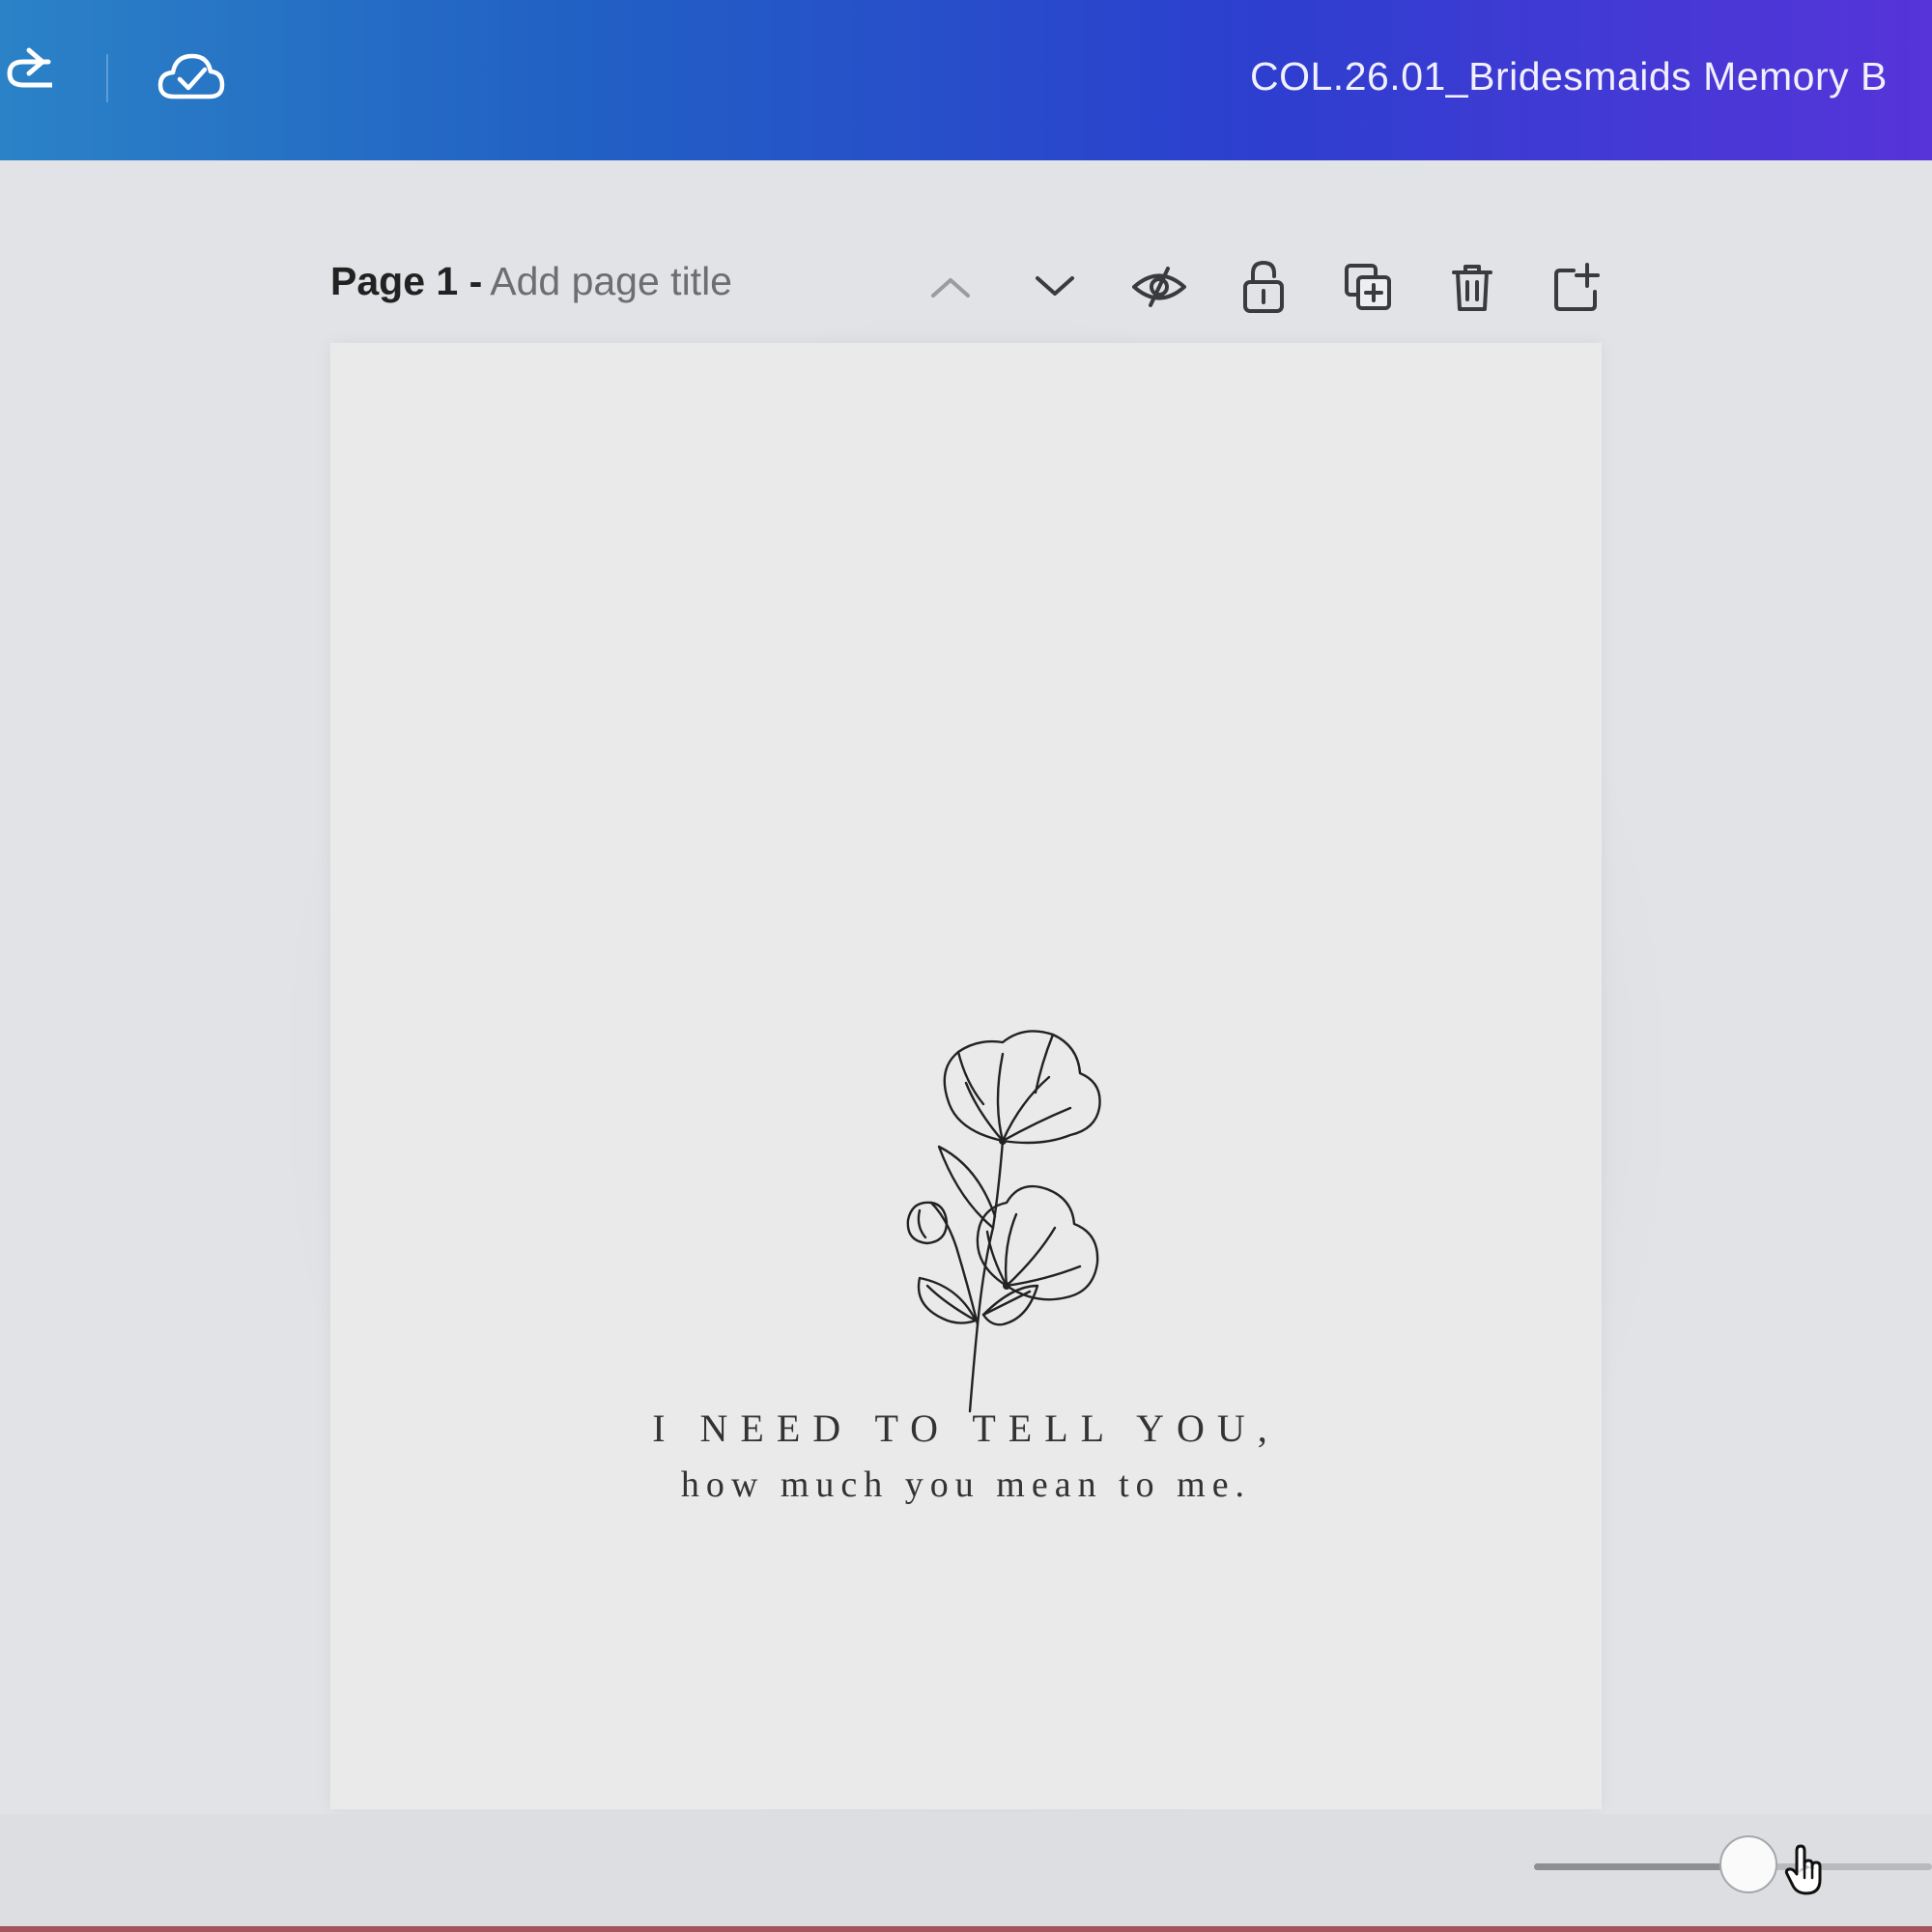 Image resolution: width=1932 pixels, height=1932 pixels. What do you see at coordinates (966, 1428) in the screenshot?
I see `heading-text: I NEED TO TELL YOU,` at bounding box center [966, 1428].